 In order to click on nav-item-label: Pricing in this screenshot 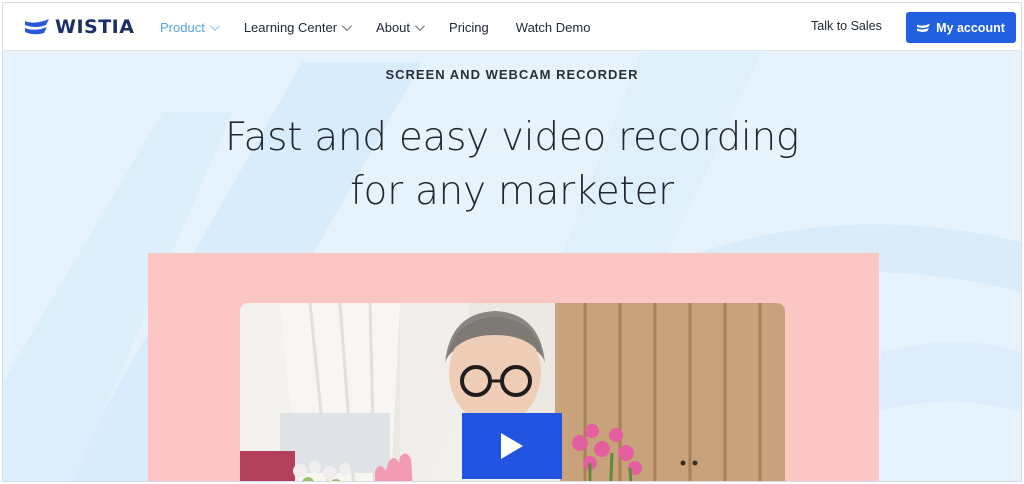, I will do `click(469, 27)`.